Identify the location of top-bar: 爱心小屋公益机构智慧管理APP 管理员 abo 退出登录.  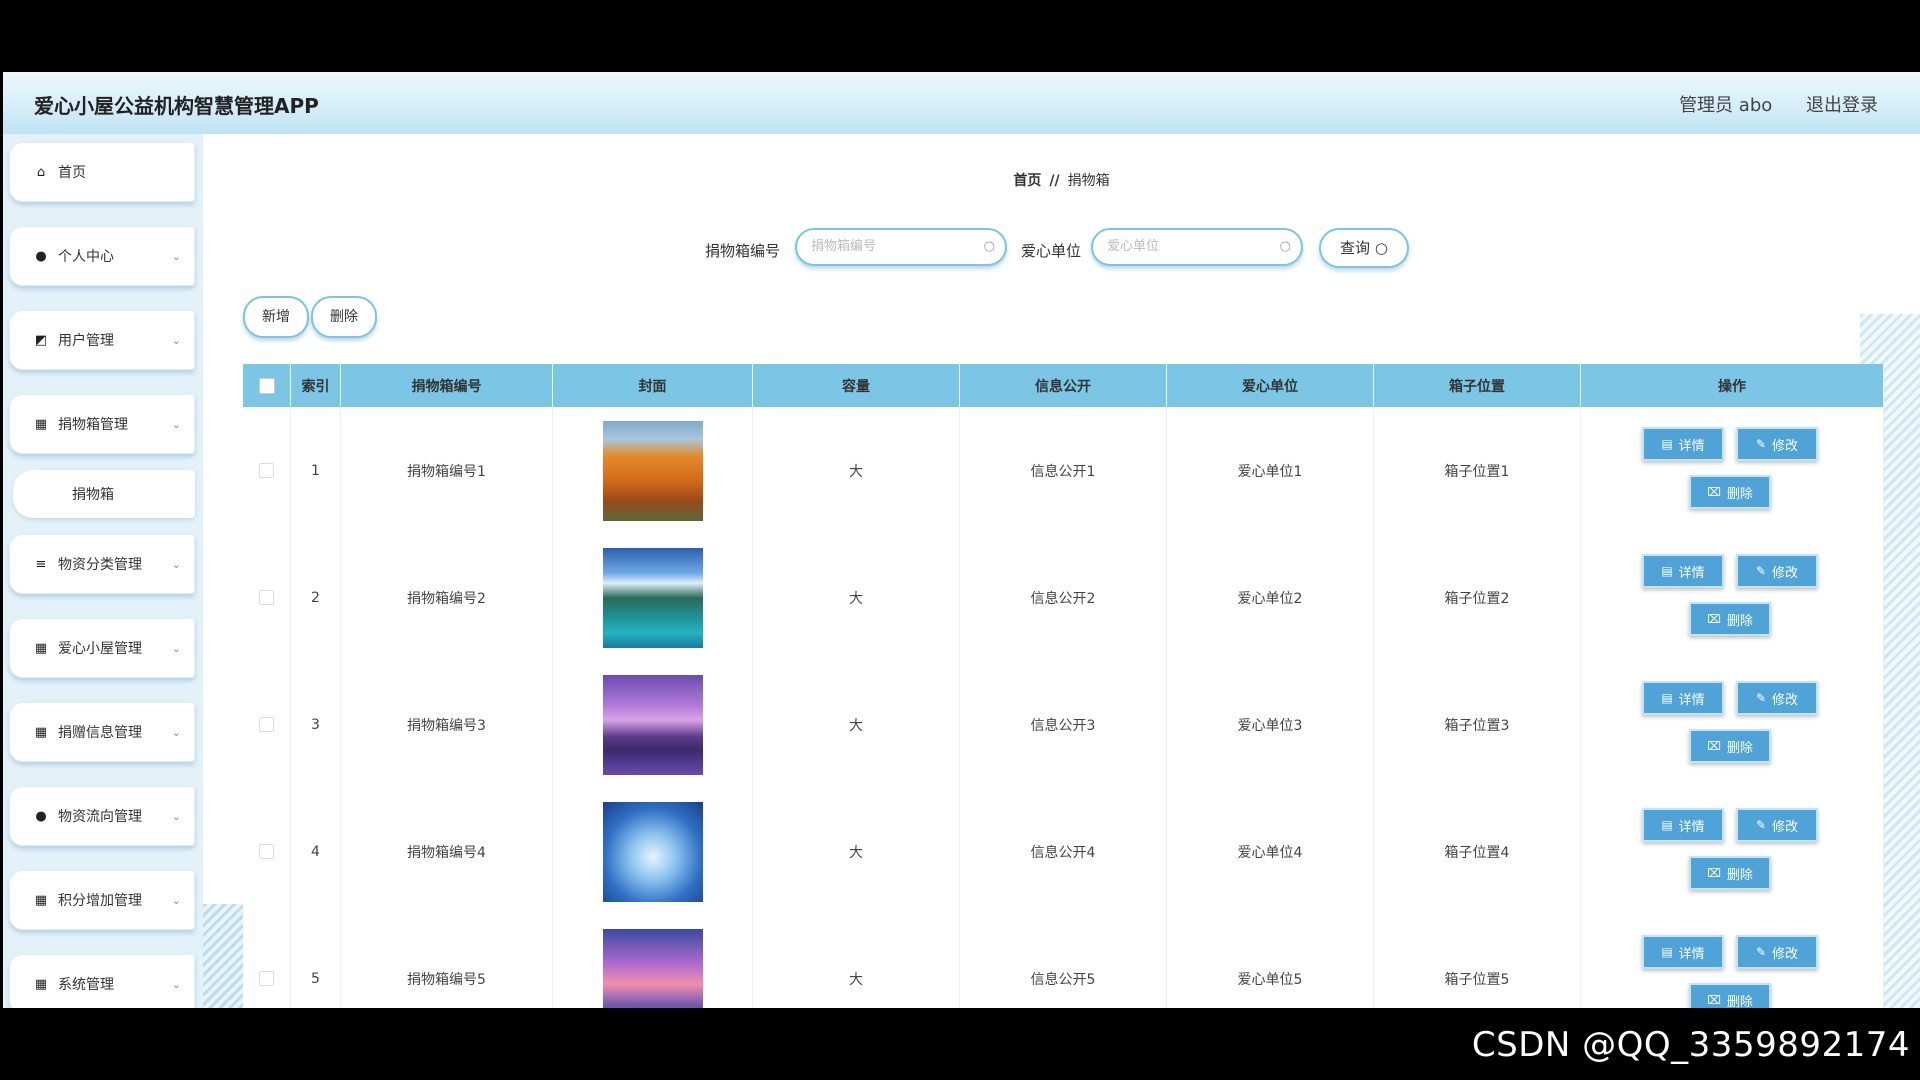
(961, 103).